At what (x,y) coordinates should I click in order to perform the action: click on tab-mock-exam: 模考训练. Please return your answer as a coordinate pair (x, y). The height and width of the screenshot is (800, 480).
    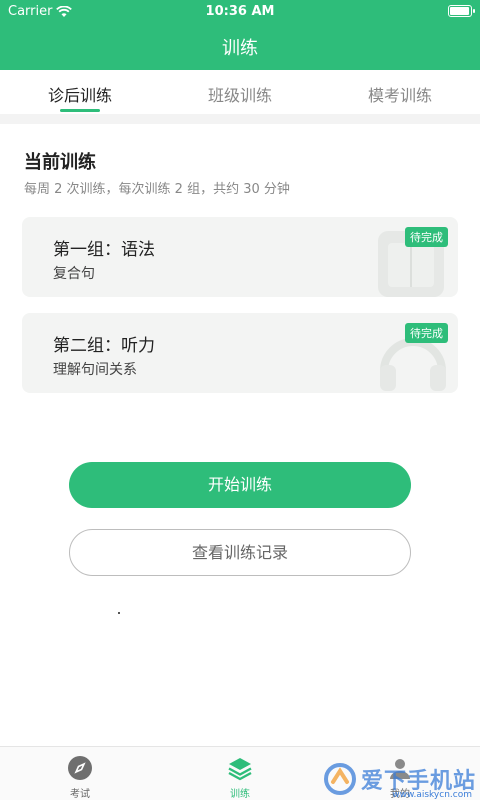
    Looking at the image, I should click on (400, 92).